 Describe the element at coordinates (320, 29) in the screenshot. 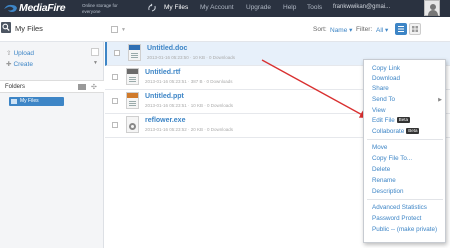

I see `sort-label: Sort:` at that location.